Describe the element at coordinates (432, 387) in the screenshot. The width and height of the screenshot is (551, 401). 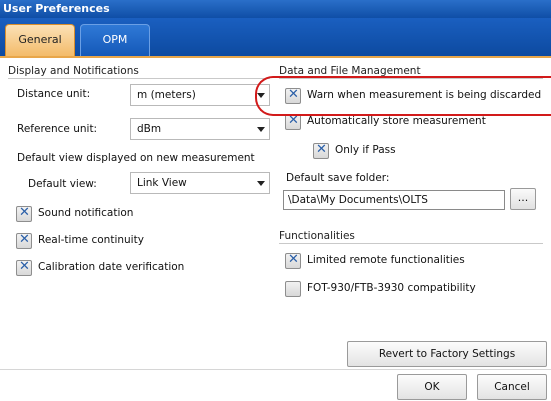
I see `ok-button: OK` at that location.